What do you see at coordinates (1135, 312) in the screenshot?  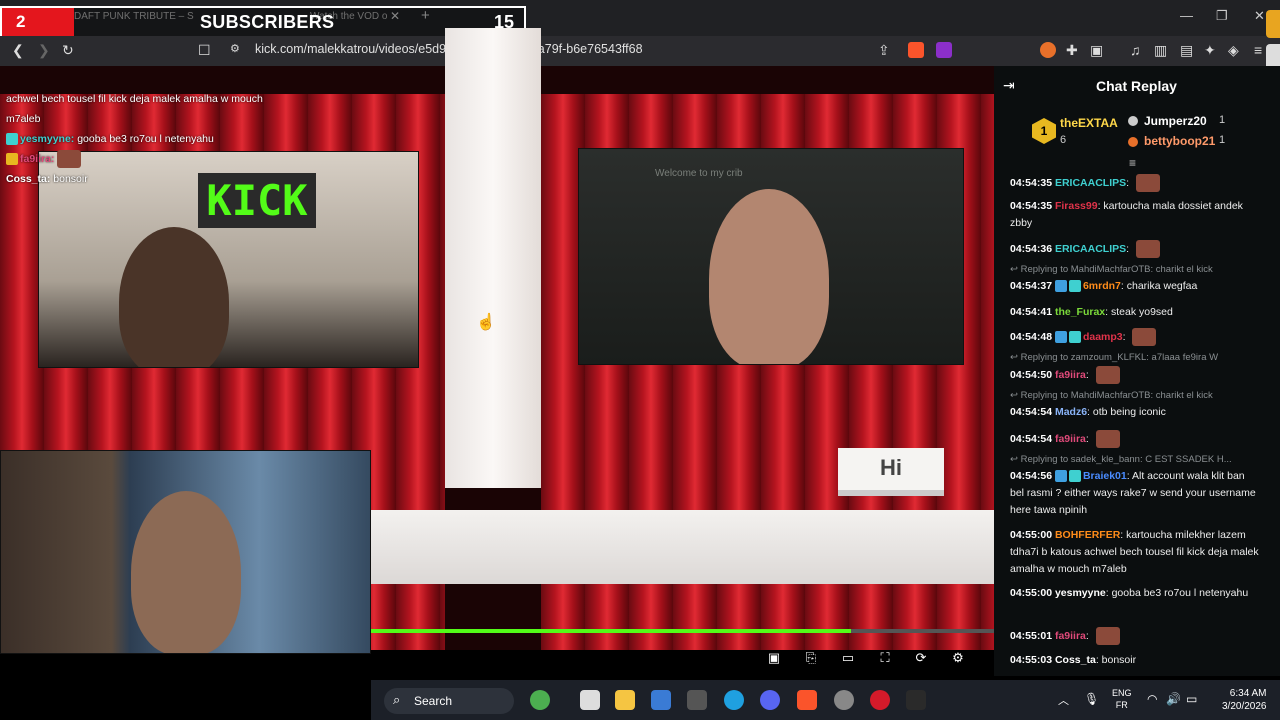 I see `chat-message: 04:54:41 the_Furax: steak yo9sed` at bounding box center [1135, 312].